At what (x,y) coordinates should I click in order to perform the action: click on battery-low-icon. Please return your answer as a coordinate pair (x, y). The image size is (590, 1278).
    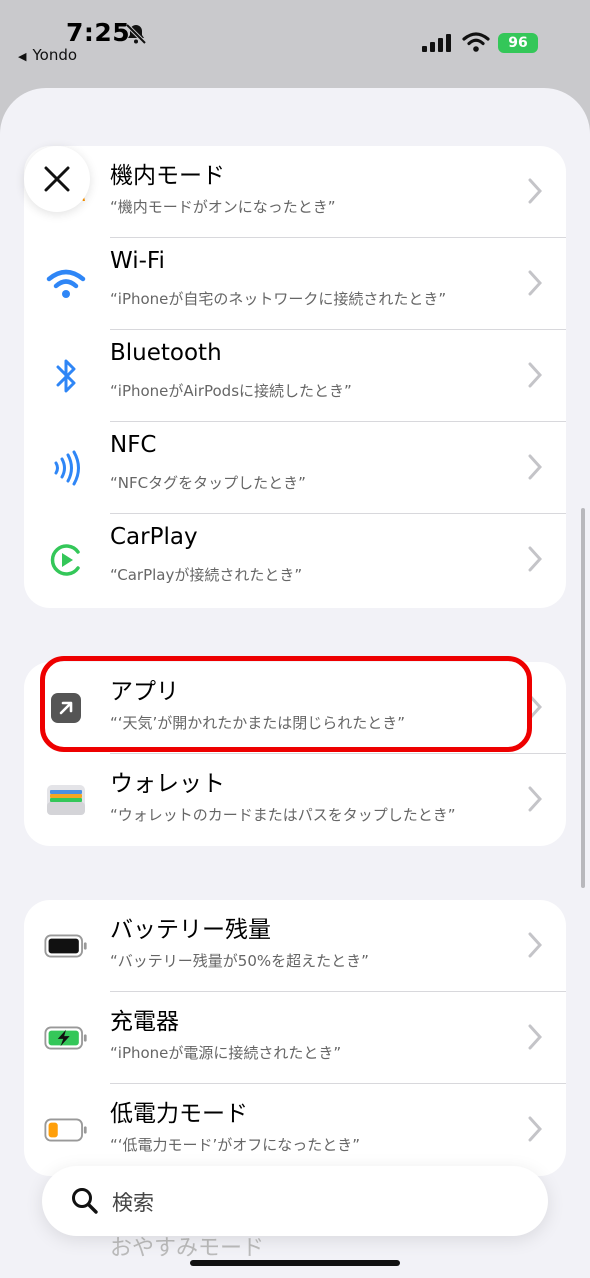
    Looking at the image, I should click on (66, 1130).